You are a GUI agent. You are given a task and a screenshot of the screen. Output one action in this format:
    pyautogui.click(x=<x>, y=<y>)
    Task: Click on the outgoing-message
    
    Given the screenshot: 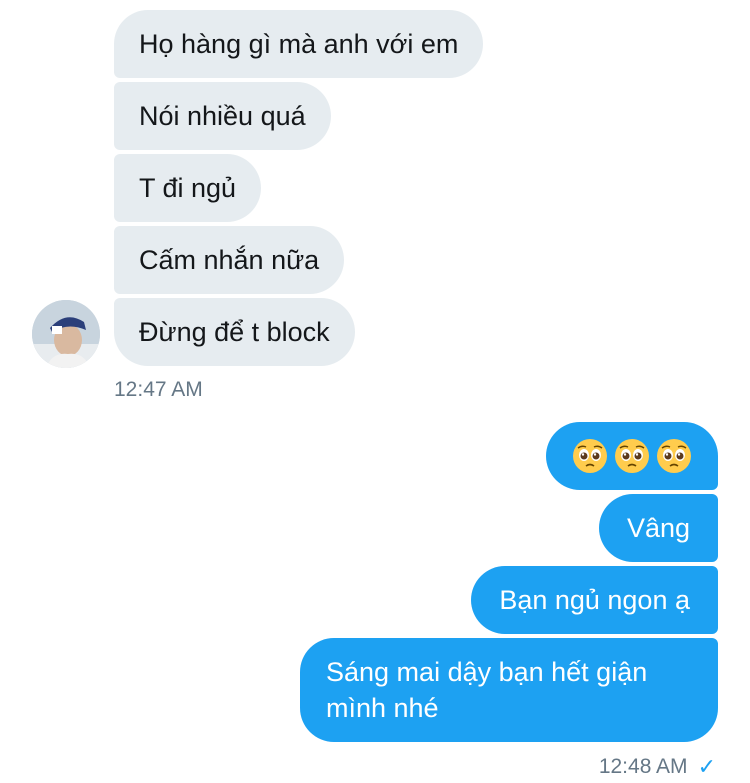 What is the action you would take?
    pyautogui.click(x=632, y=456)
    